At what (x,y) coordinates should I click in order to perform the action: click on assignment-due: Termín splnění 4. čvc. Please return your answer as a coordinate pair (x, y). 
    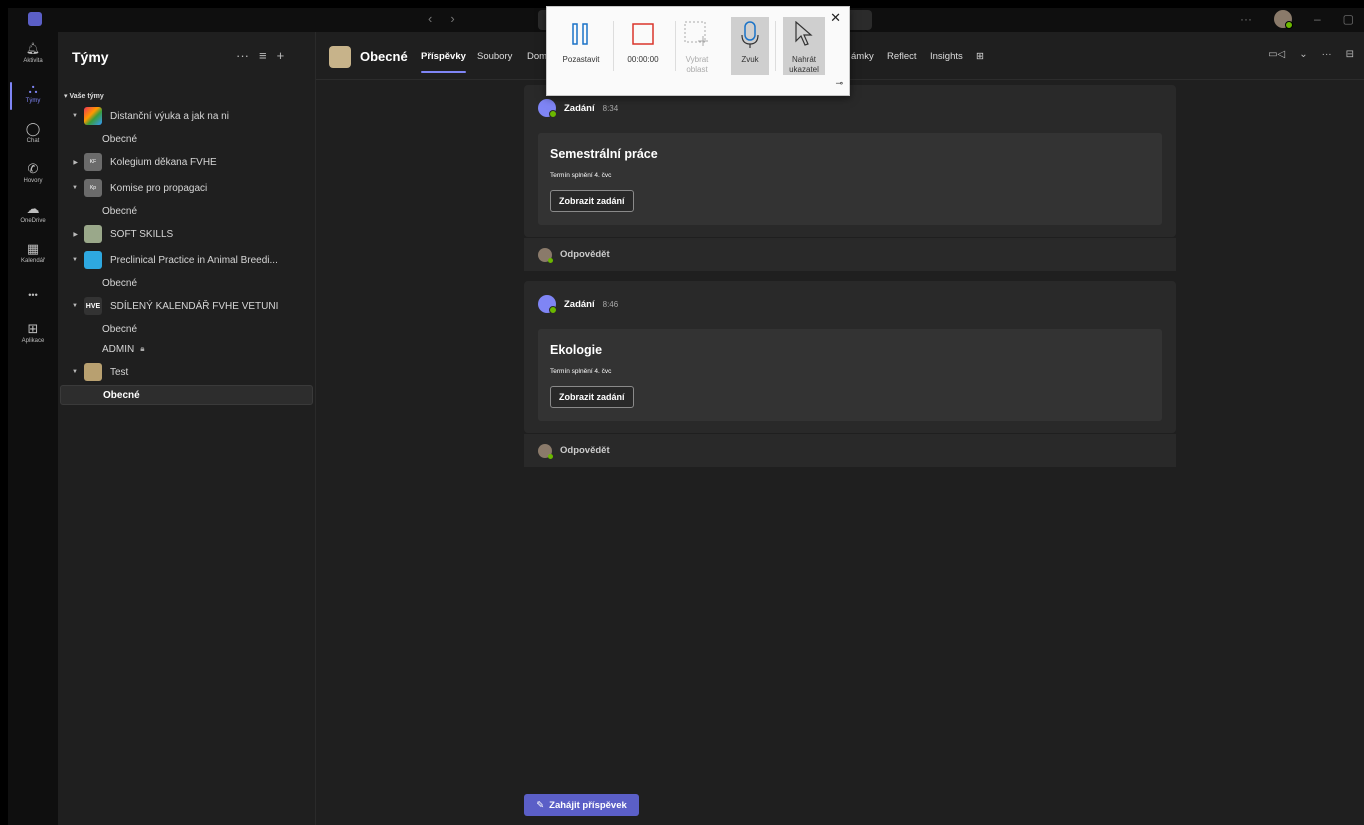
    Looking at the image, I should click on (581, 371).